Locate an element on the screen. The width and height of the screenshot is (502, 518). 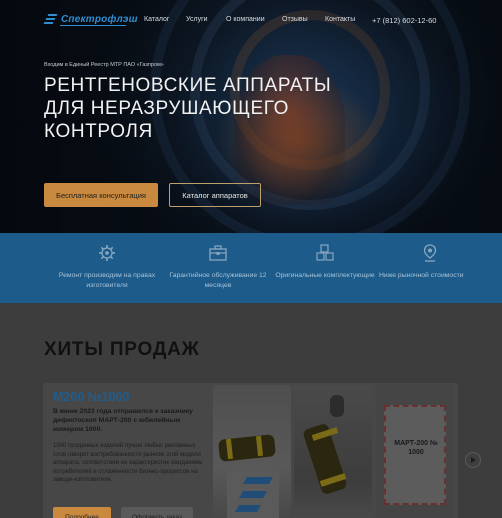
spectroflash-logo-icon is located at coordinates (253, 494).